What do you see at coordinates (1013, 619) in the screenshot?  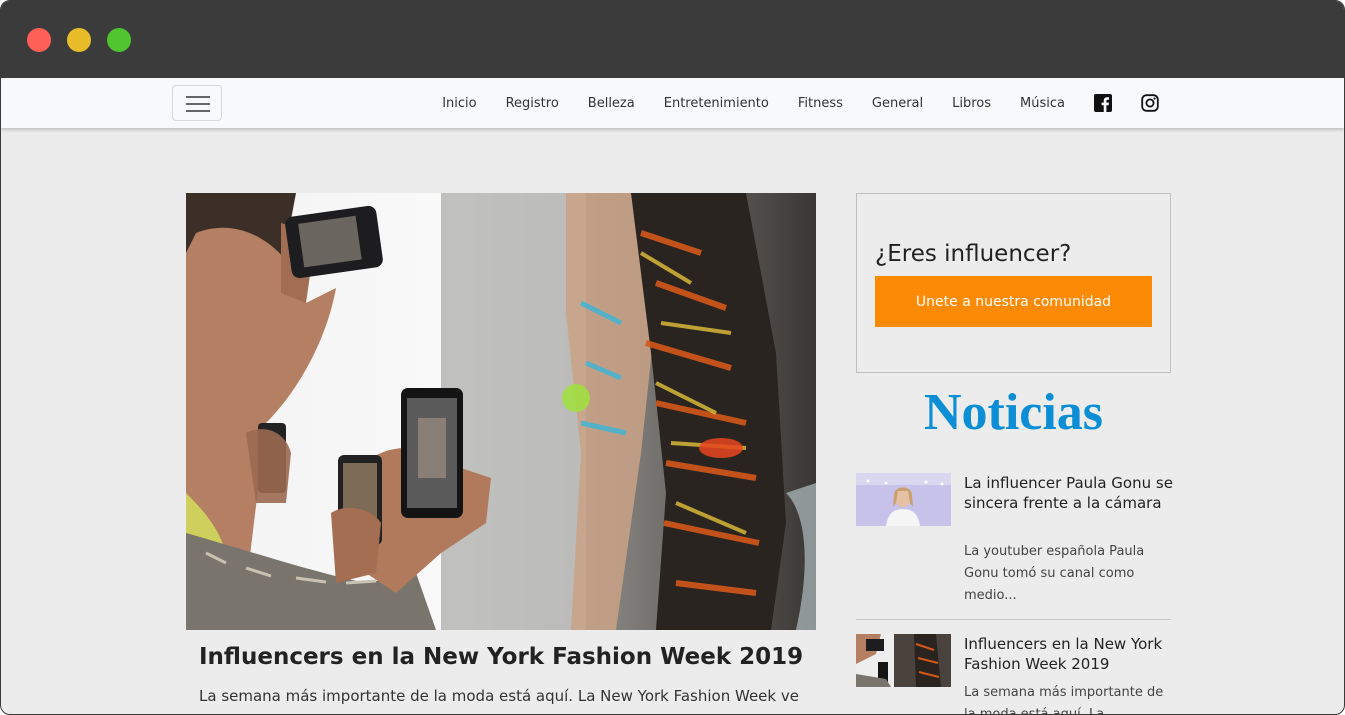 I see `news-divider` at bounding box center [1013, 619].